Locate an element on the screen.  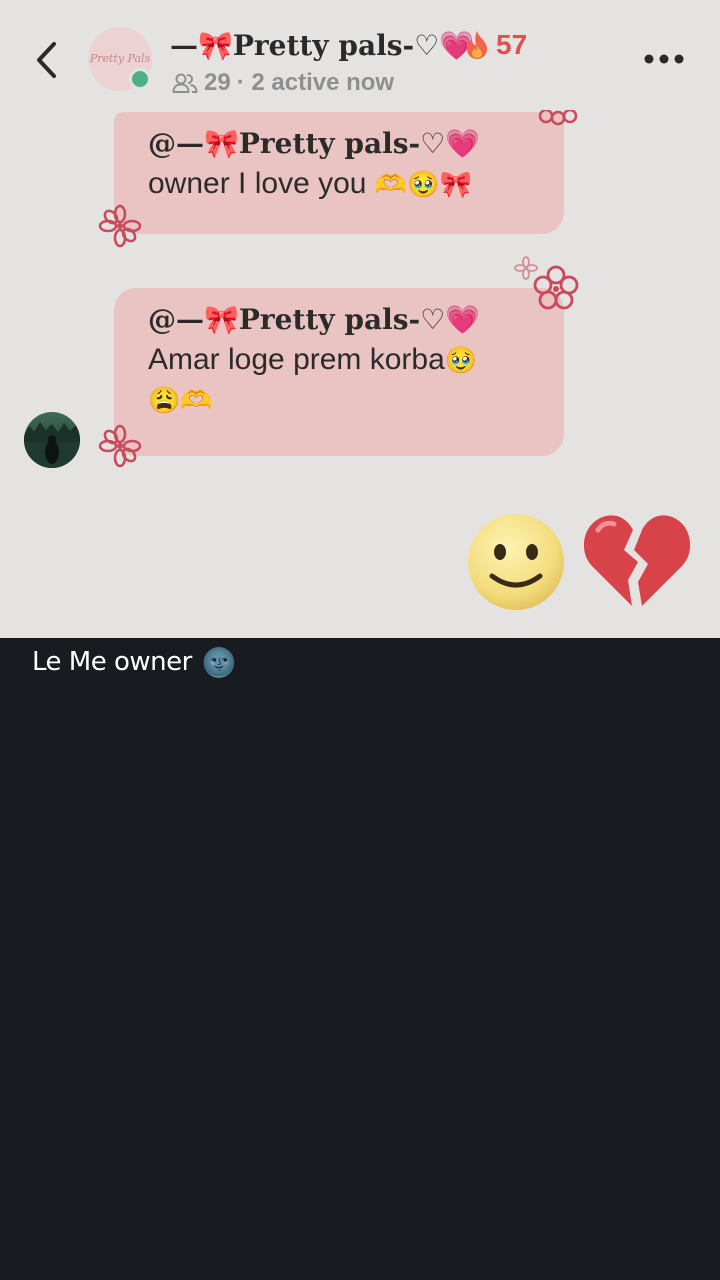
message-text: owner I love you 🫶🥹🎀 is located at coordinates (339, 184).